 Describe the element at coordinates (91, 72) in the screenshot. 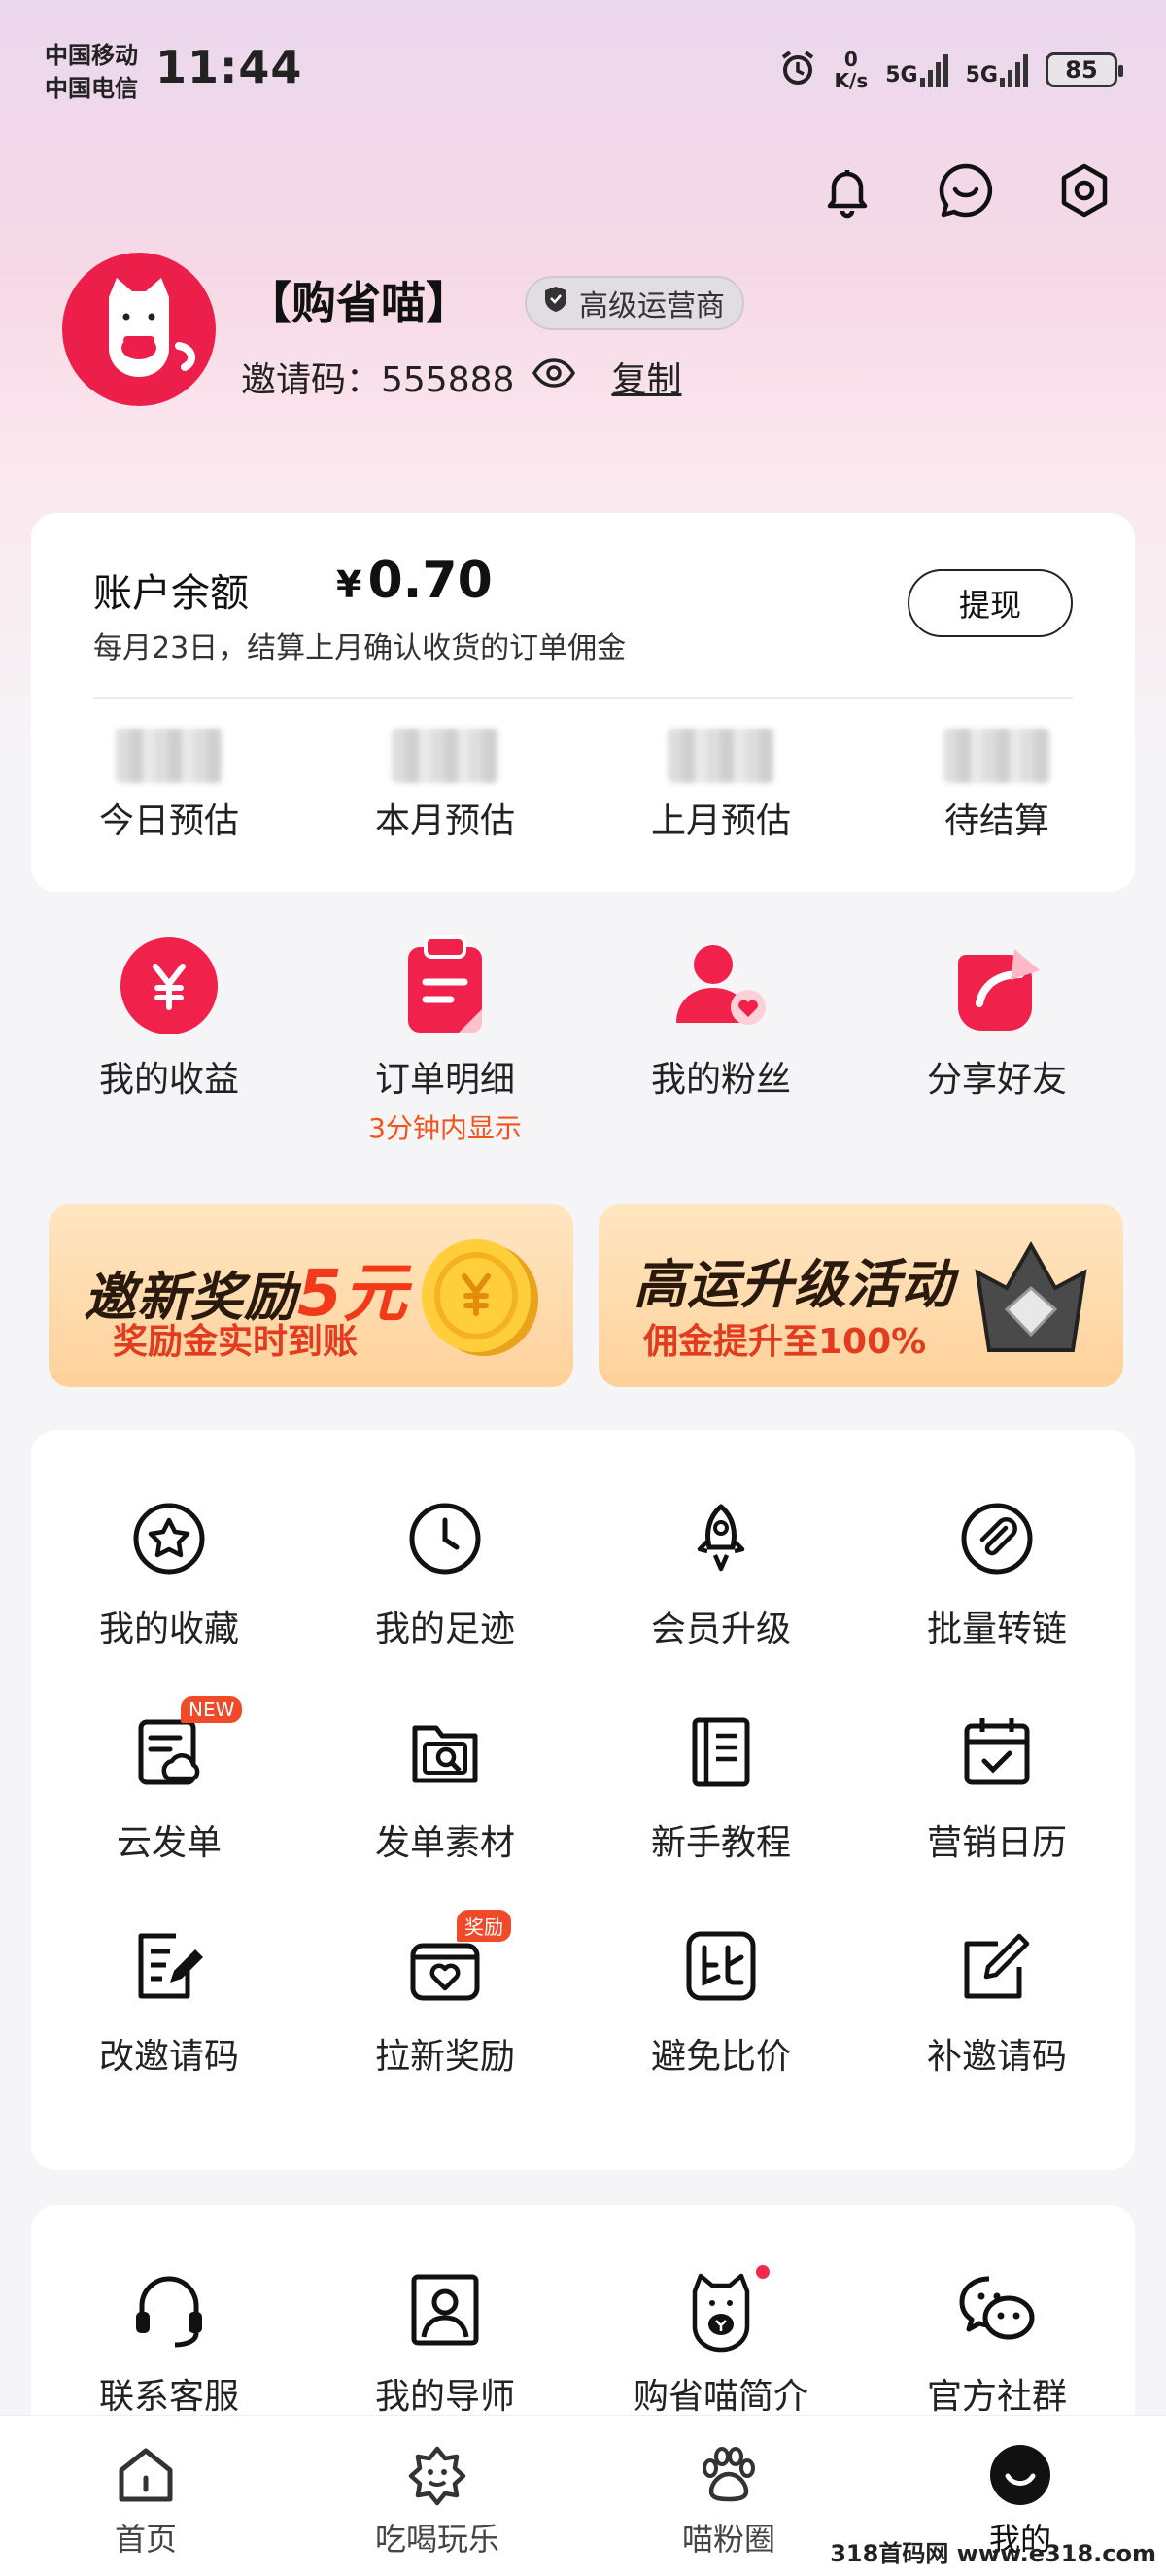

I see `carrier-info: 中国移动 中国电信` at that location.